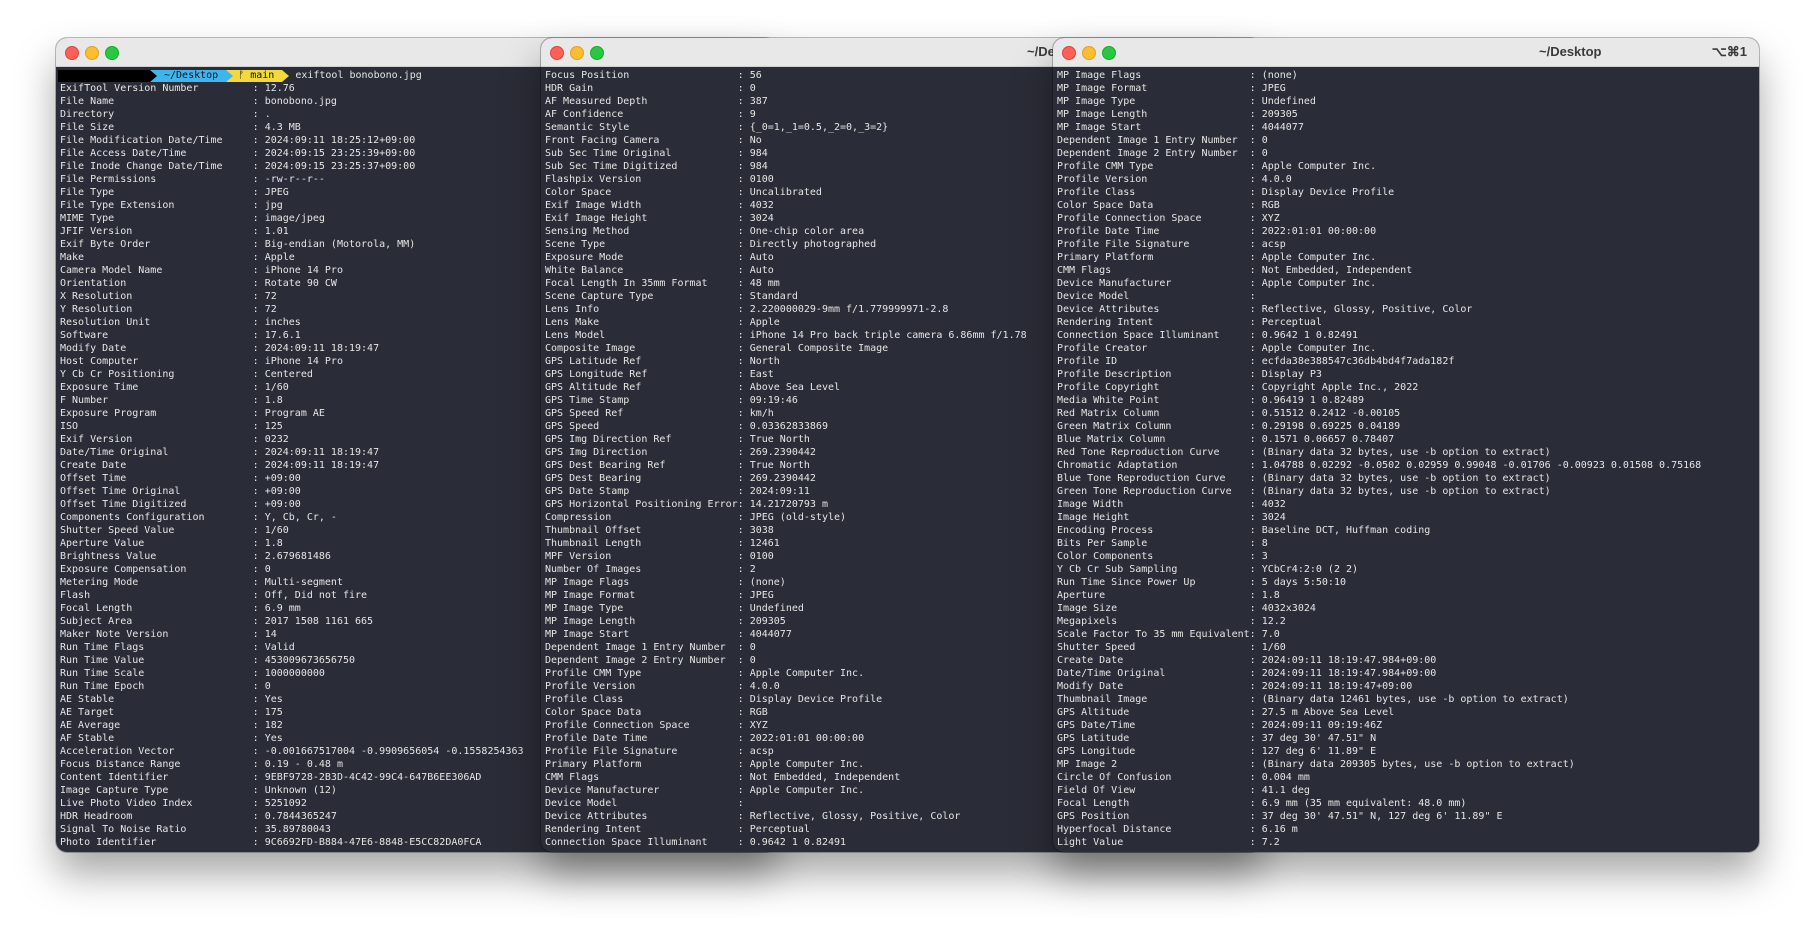 This screenshot has width=1815, height=927. I want to click on exif-line: GPS Latitude : 37 deg 30' 47.51" N, so click(1217, 738).